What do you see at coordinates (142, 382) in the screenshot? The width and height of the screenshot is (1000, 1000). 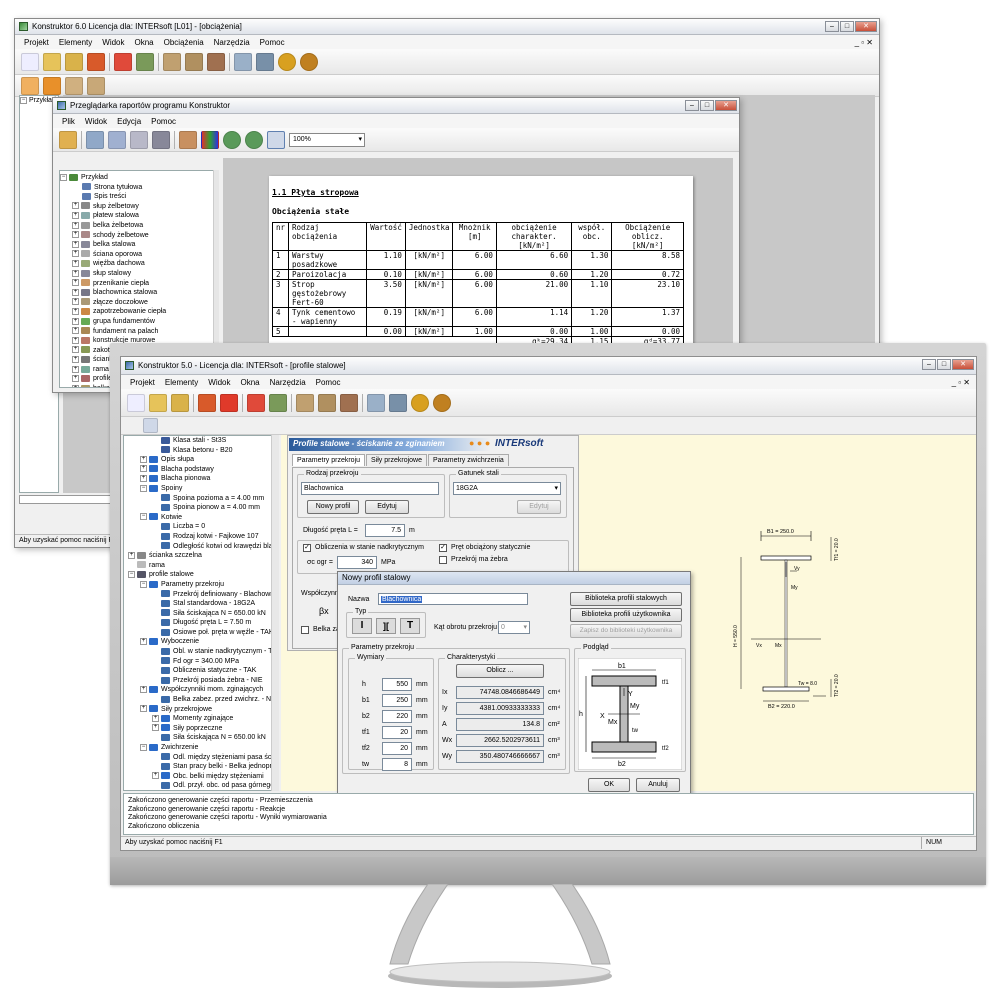 I see `front-menu-projekt: Projekt` at bounding box center [142, 382].